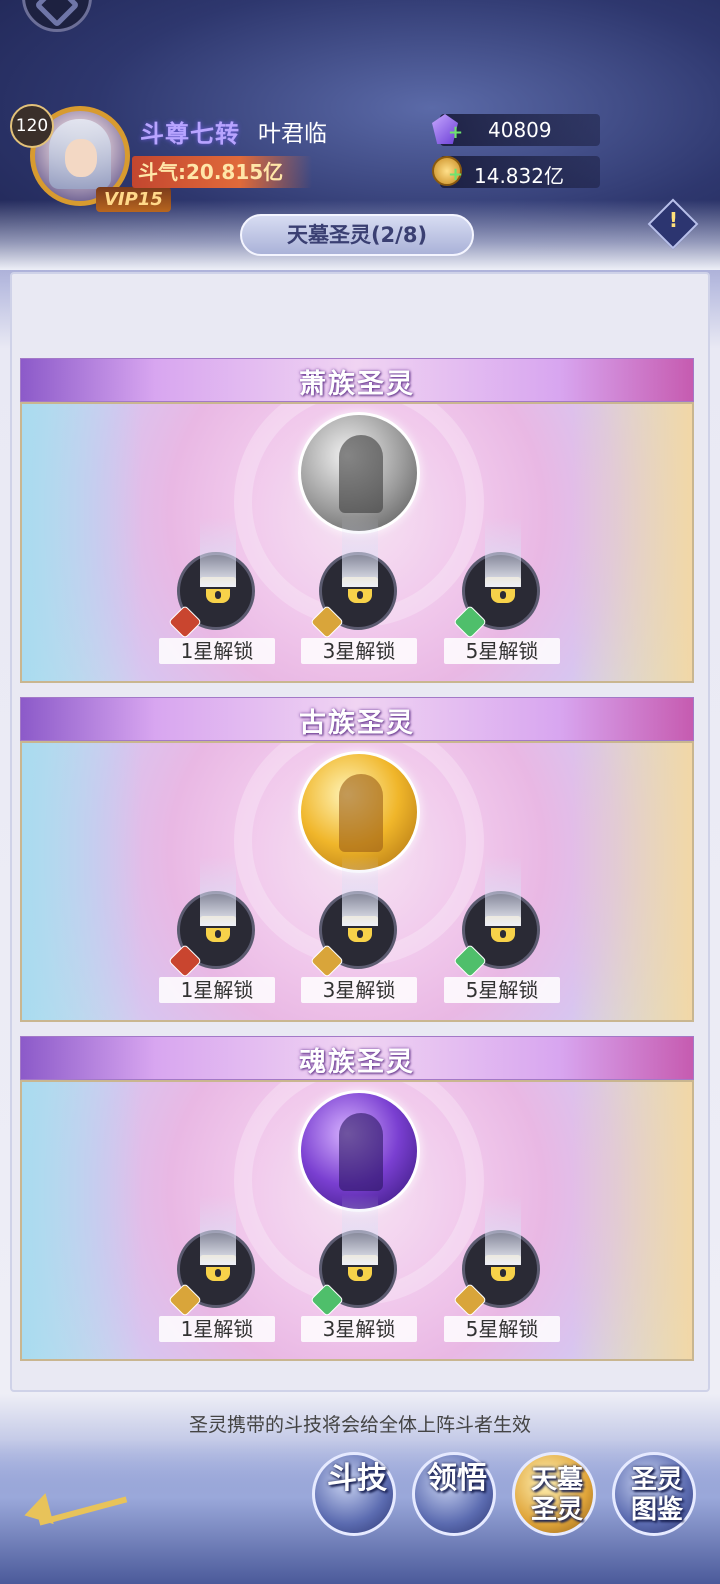 The height and width of the screenshot is (1584, 720). What do you see at coordinates (673, 220) in the screenshot?
I see `help-icon: !` at bounding box center [673, 220].